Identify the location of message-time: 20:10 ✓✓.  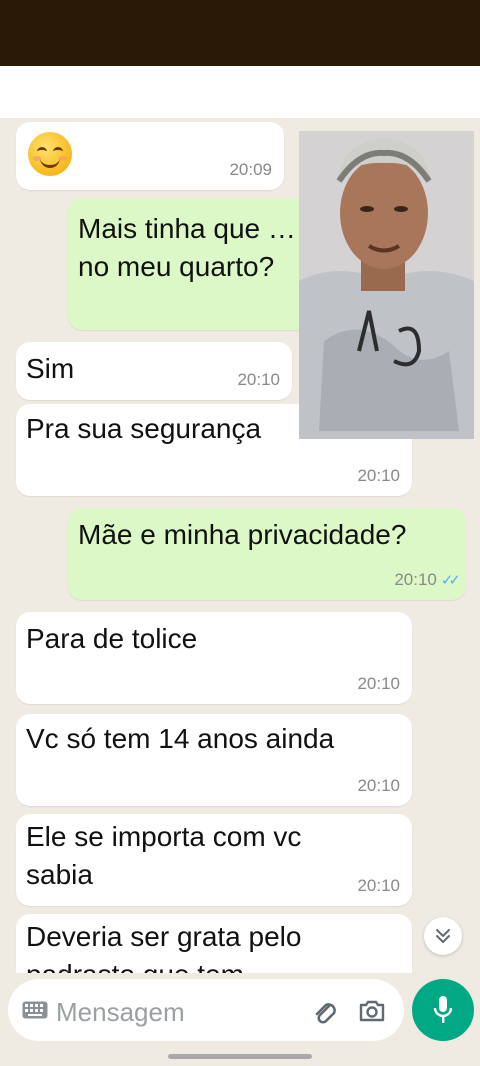
(427, 580).